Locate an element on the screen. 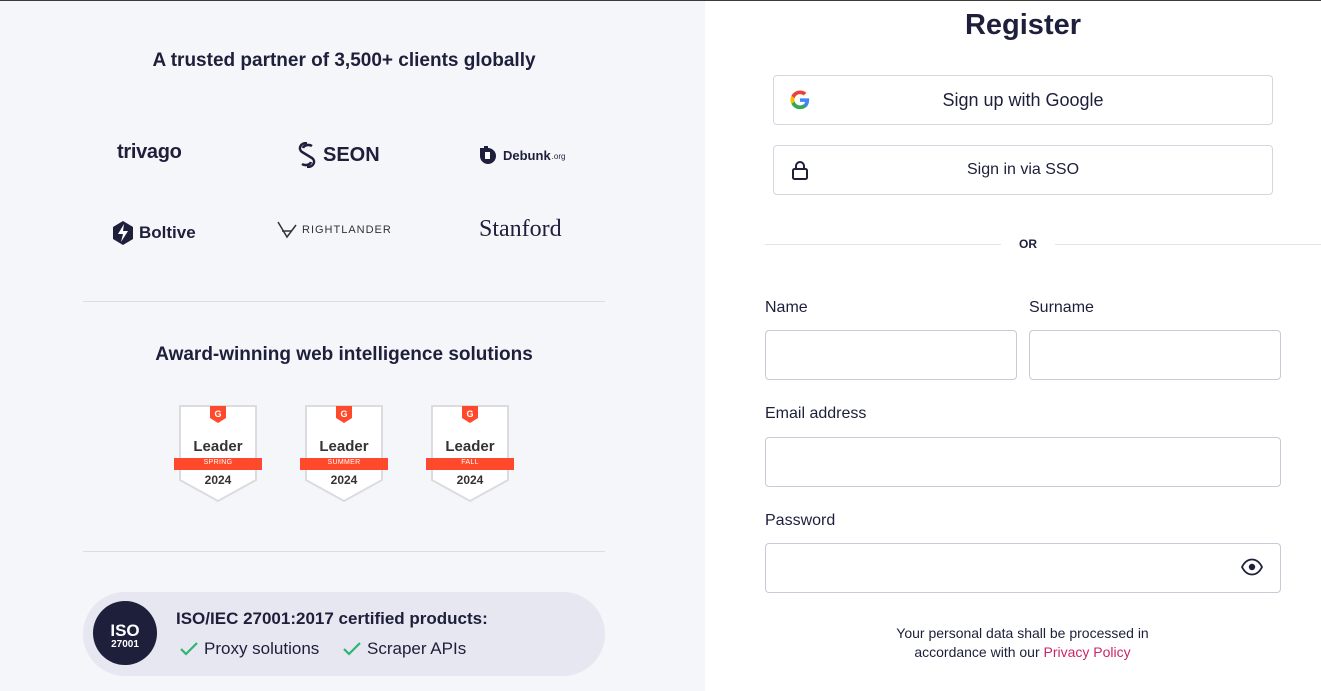  boltive-logo-text: Boltive is located at coordinates (167, 232).